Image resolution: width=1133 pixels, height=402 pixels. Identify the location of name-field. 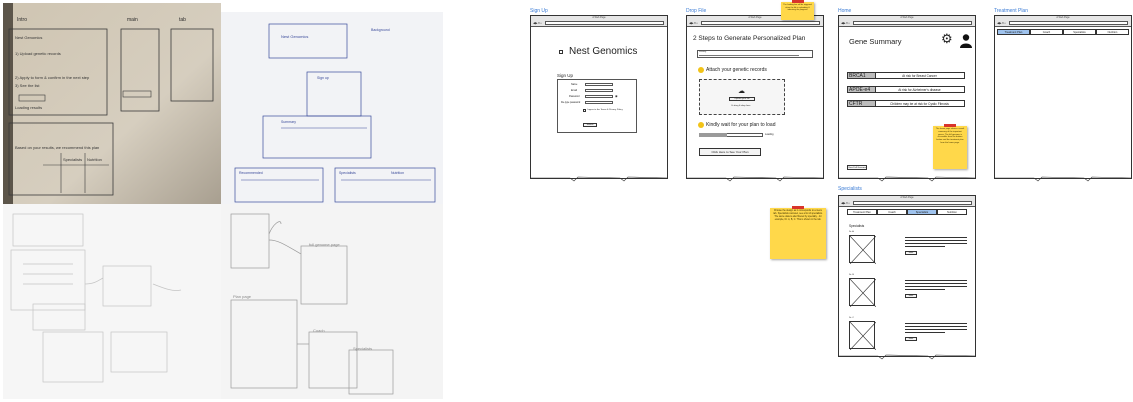
(599, 84).